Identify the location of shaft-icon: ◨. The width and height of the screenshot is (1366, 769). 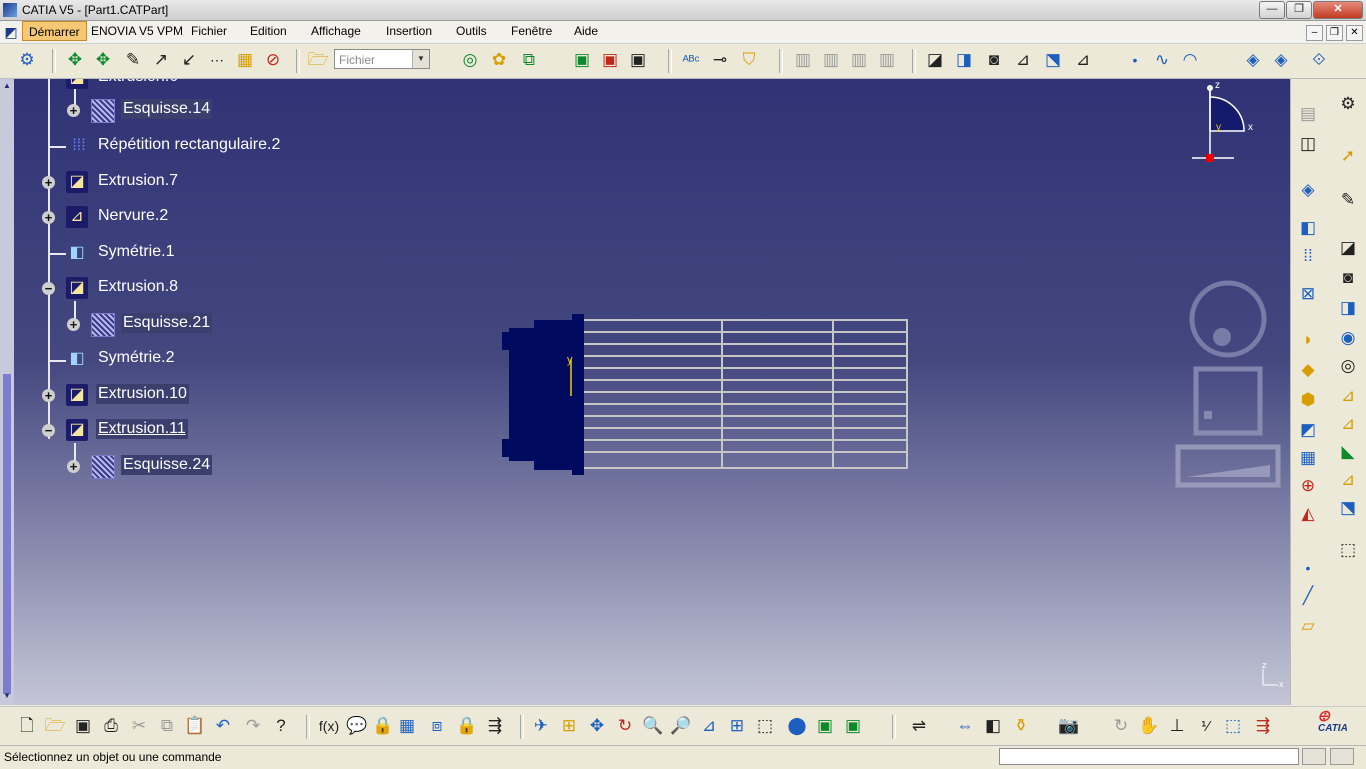
(964, 60).